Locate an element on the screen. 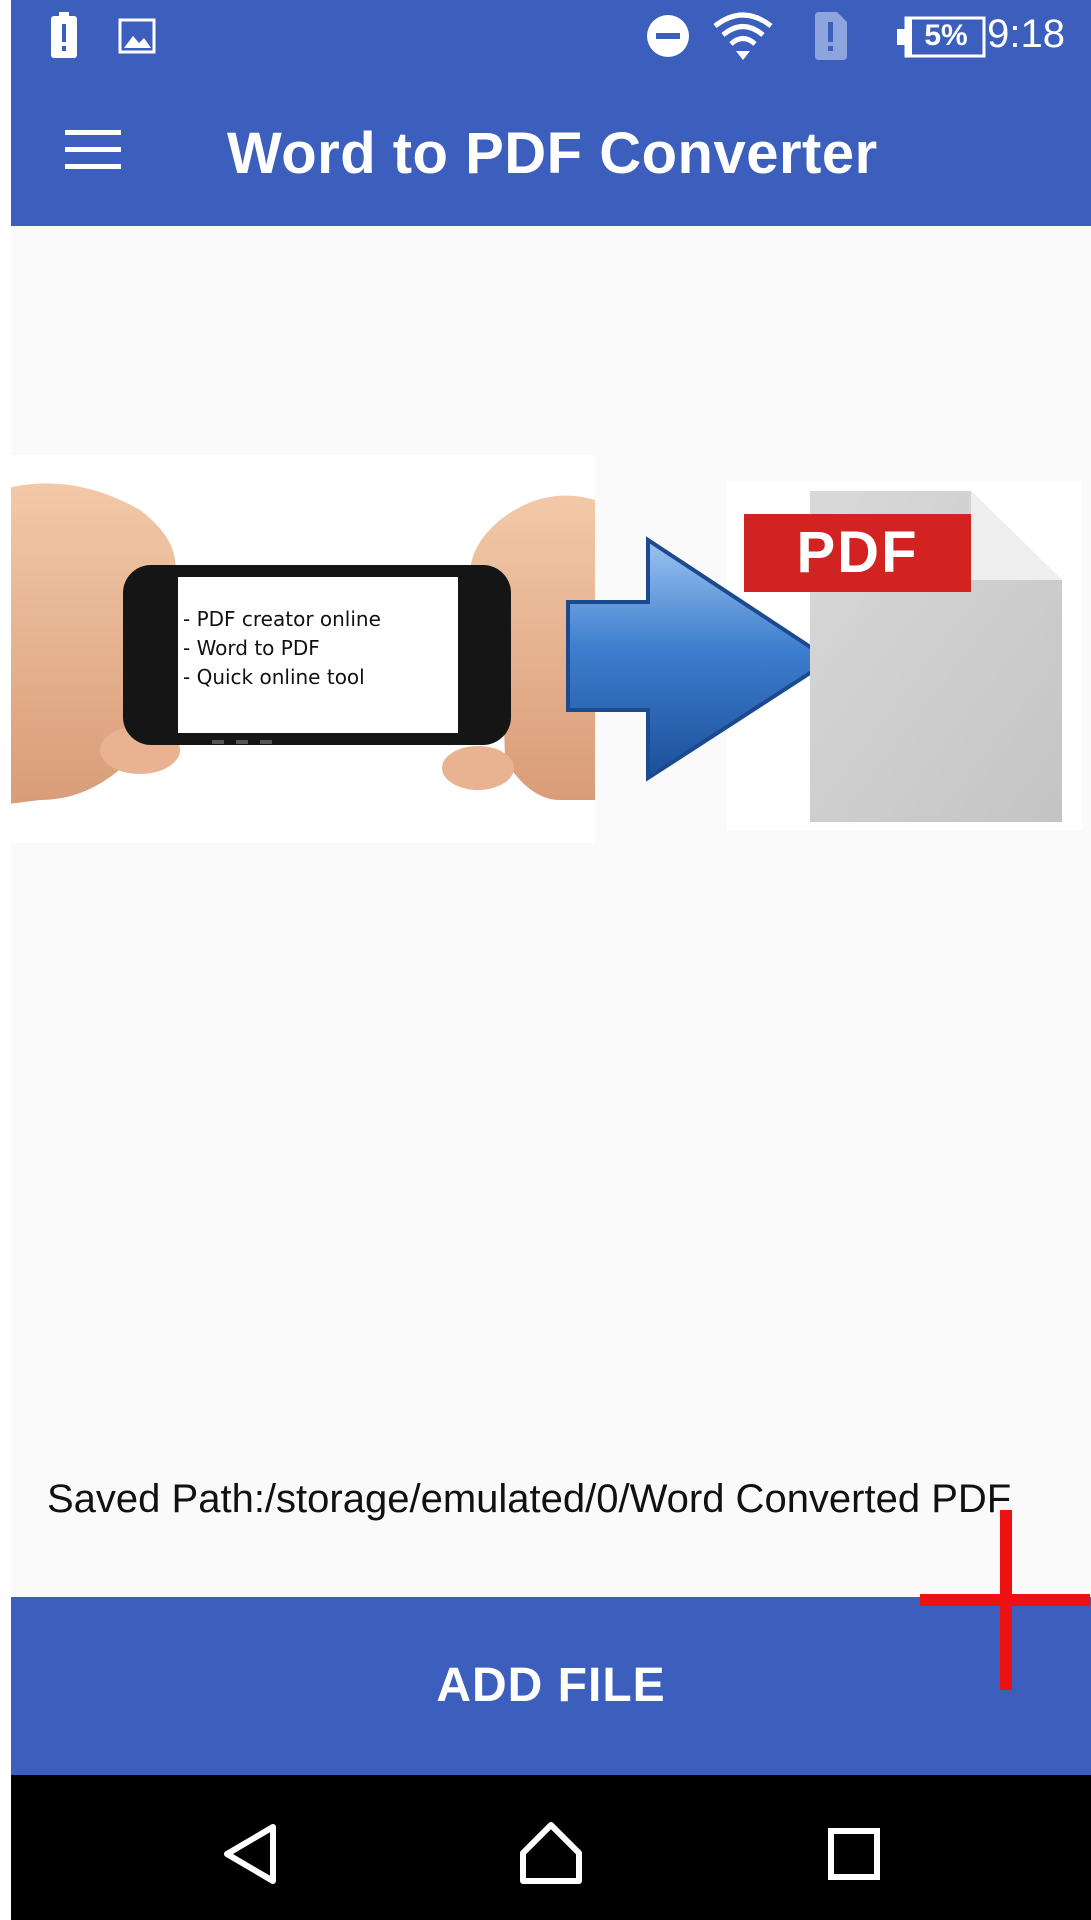 The height and width of the screenshot is (1920, 1091). battery-percent: 5% is located at coordinates (946, 35).